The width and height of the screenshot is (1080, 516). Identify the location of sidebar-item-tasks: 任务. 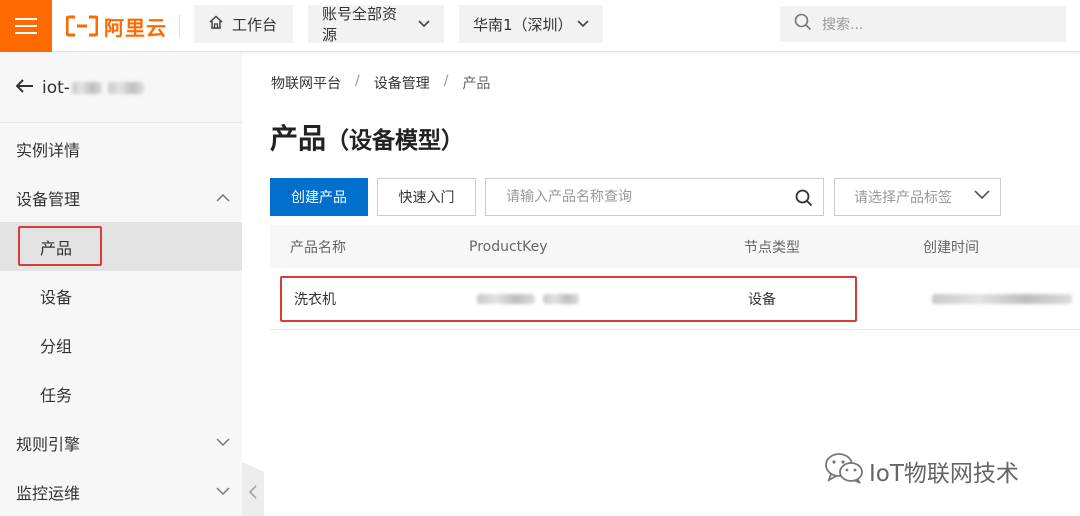
(121, 393).